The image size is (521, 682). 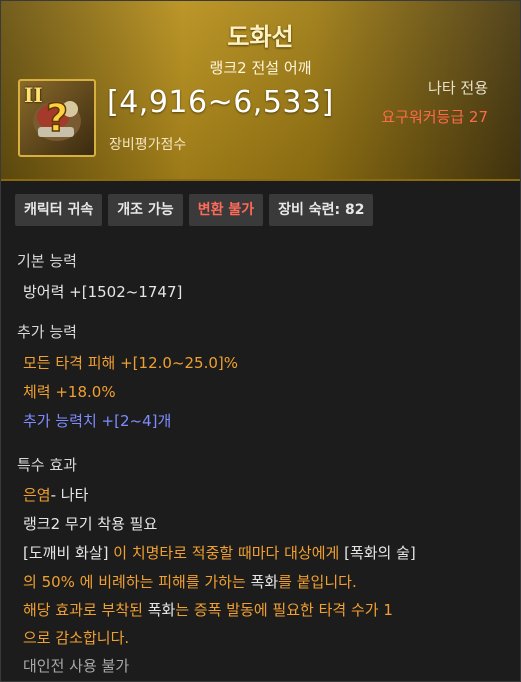 I want to click on special-effect-title: 특수 효과, so click(x=47, y=465).